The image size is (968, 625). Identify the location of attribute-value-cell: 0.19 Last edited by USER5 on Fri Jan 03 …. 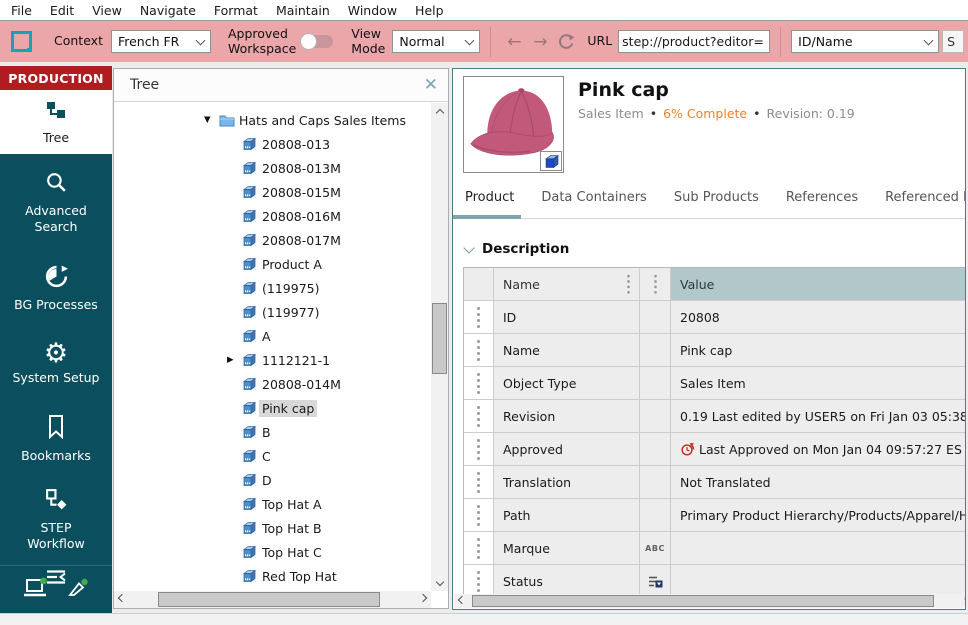
(818, 416).